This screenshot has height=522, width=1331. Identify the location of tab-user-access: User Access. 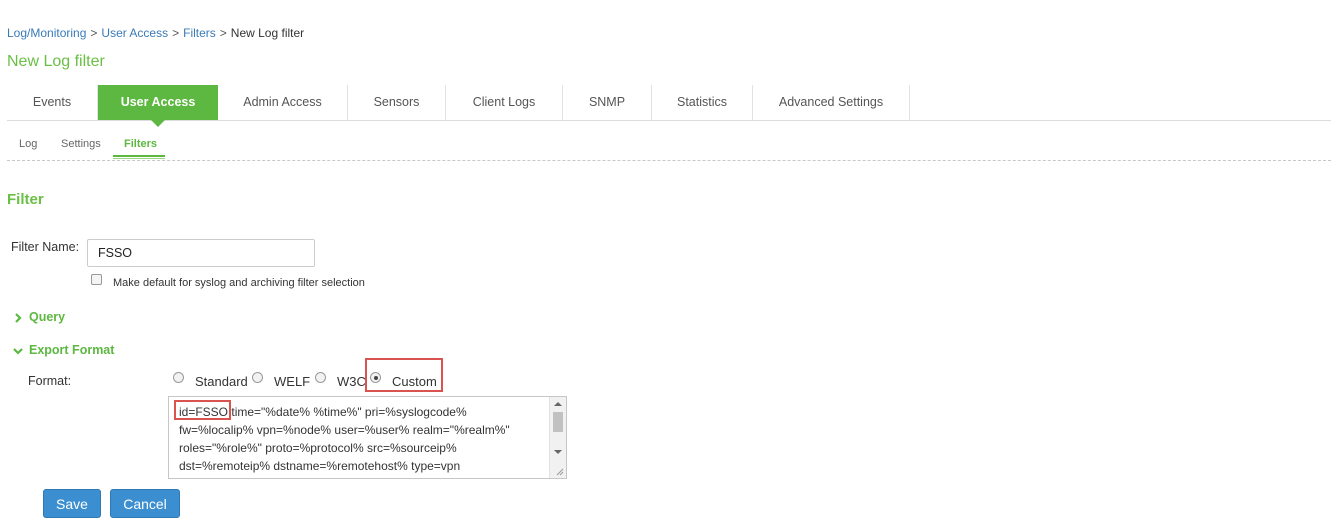
(158, 106).